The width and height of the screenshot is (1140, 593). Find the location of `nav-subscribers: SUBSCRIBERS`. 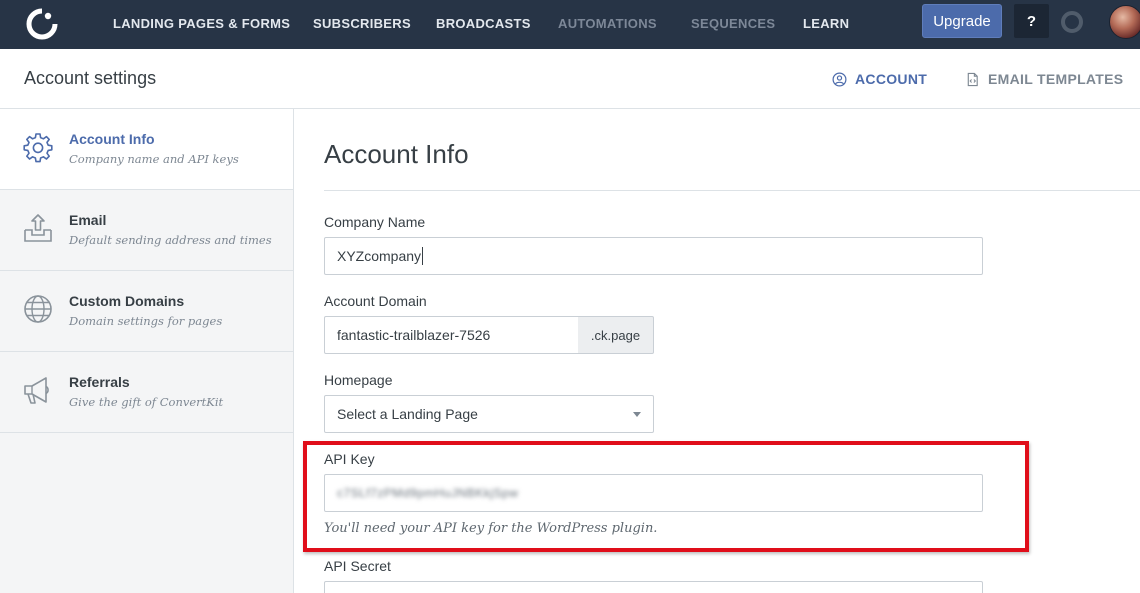

nav-subscribers: SUBSCRIBERS is located at coordinates (362, 23).